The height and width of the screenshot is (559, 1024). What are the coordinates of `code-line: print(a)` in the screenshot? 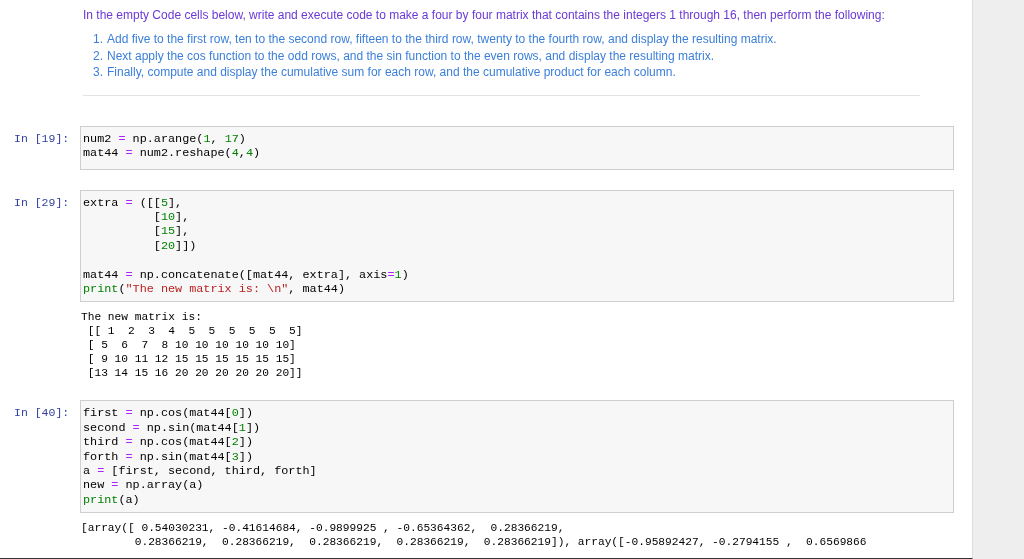 It's located at (112, 500).